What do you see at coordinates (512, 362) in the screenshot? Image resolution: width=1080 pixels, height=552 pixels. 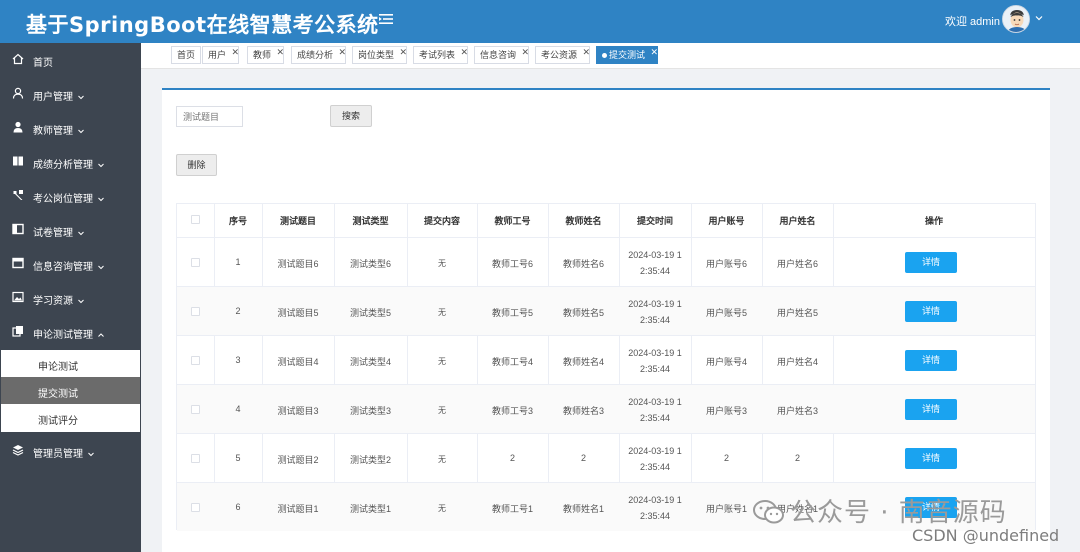 I see `cell-teacher-id: 教师工号4` at bounding box center [512, 362].